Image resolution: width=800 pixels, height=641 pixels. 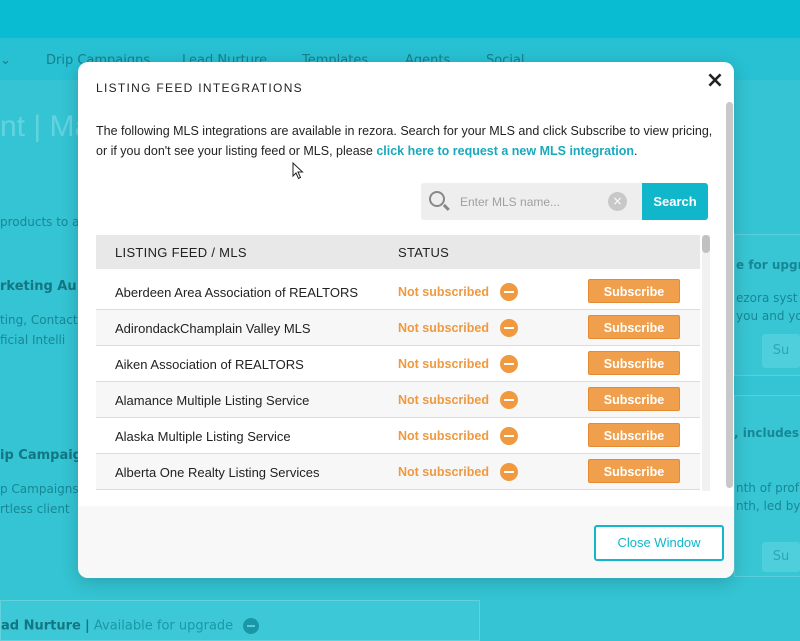 What do you see at coordinates (212, 400) in the screenshot?
I see `mls-name: Alamance Multiple Listing Service` at bounding box center [212, 400].